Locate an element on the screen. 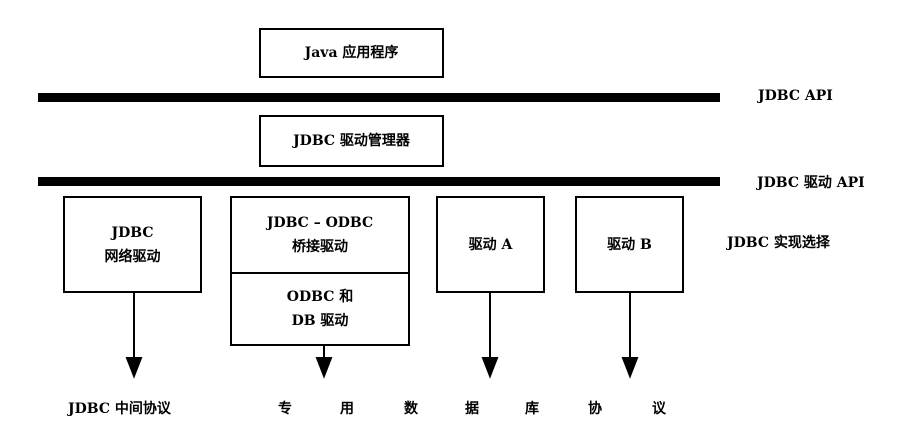 This screenshot has width=901, height=433. jdbc-middle-protocol-label: JDBC 中间协议 is located at coordinates (119, 409).